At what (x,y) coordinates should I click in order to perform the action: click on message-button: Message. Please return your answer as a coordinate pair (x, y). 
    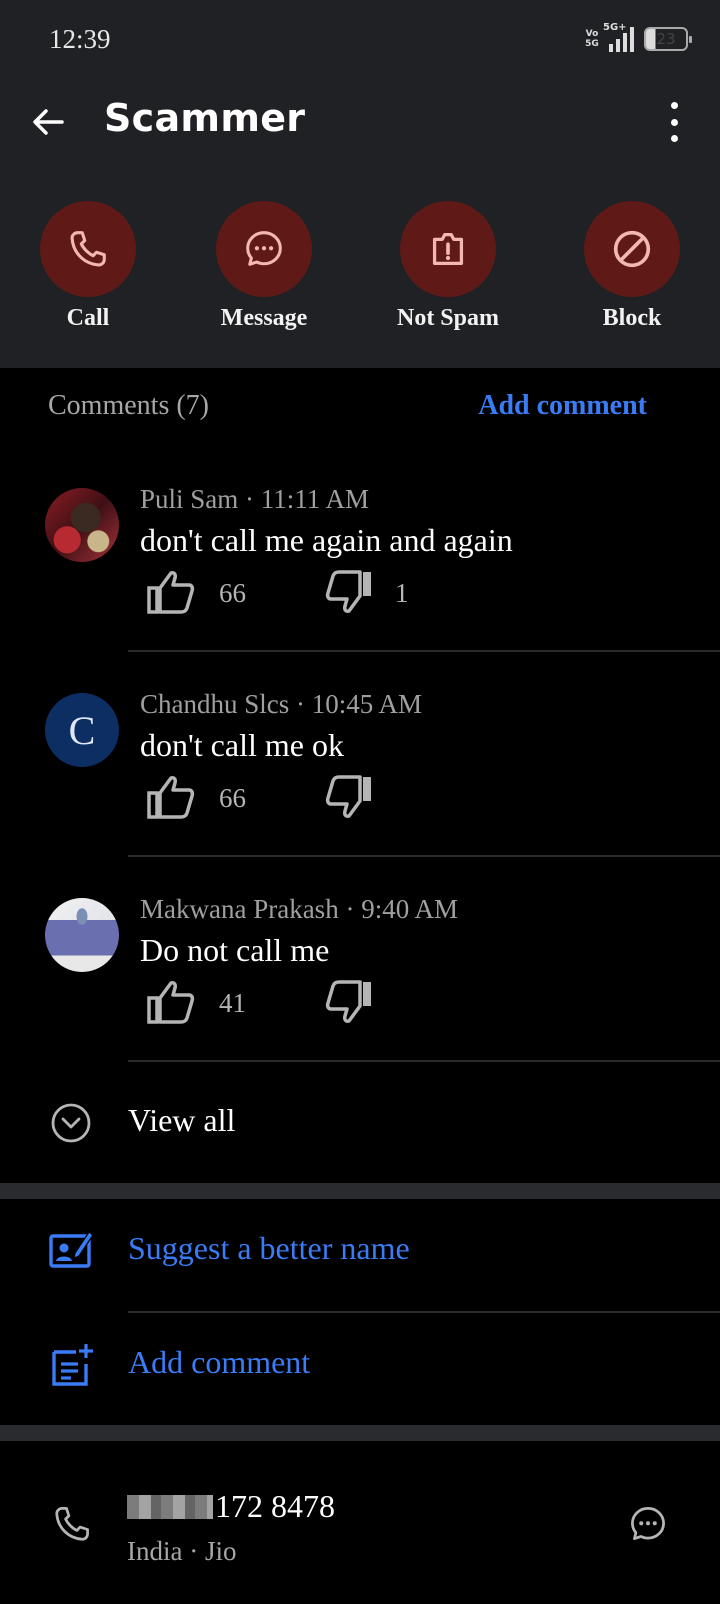
    Looking at the image, I should click on (264, 266).